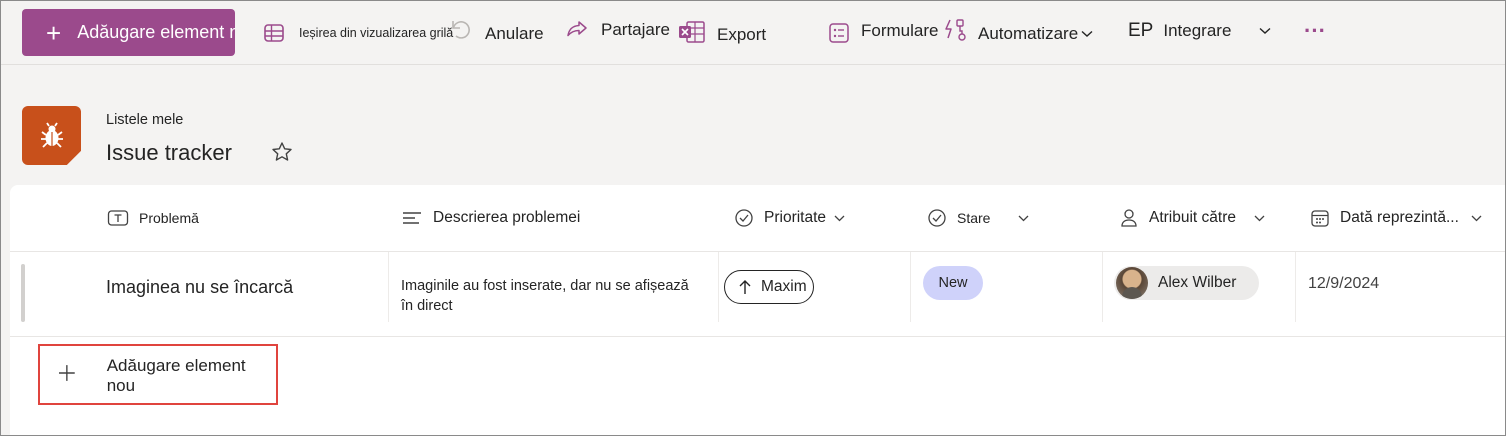 This screenshot has height=436, width=1506. What do you see at coordinates (1320, 218) in the screenshot?
I see `calendar-icon` at bounding box center [1320, 218].